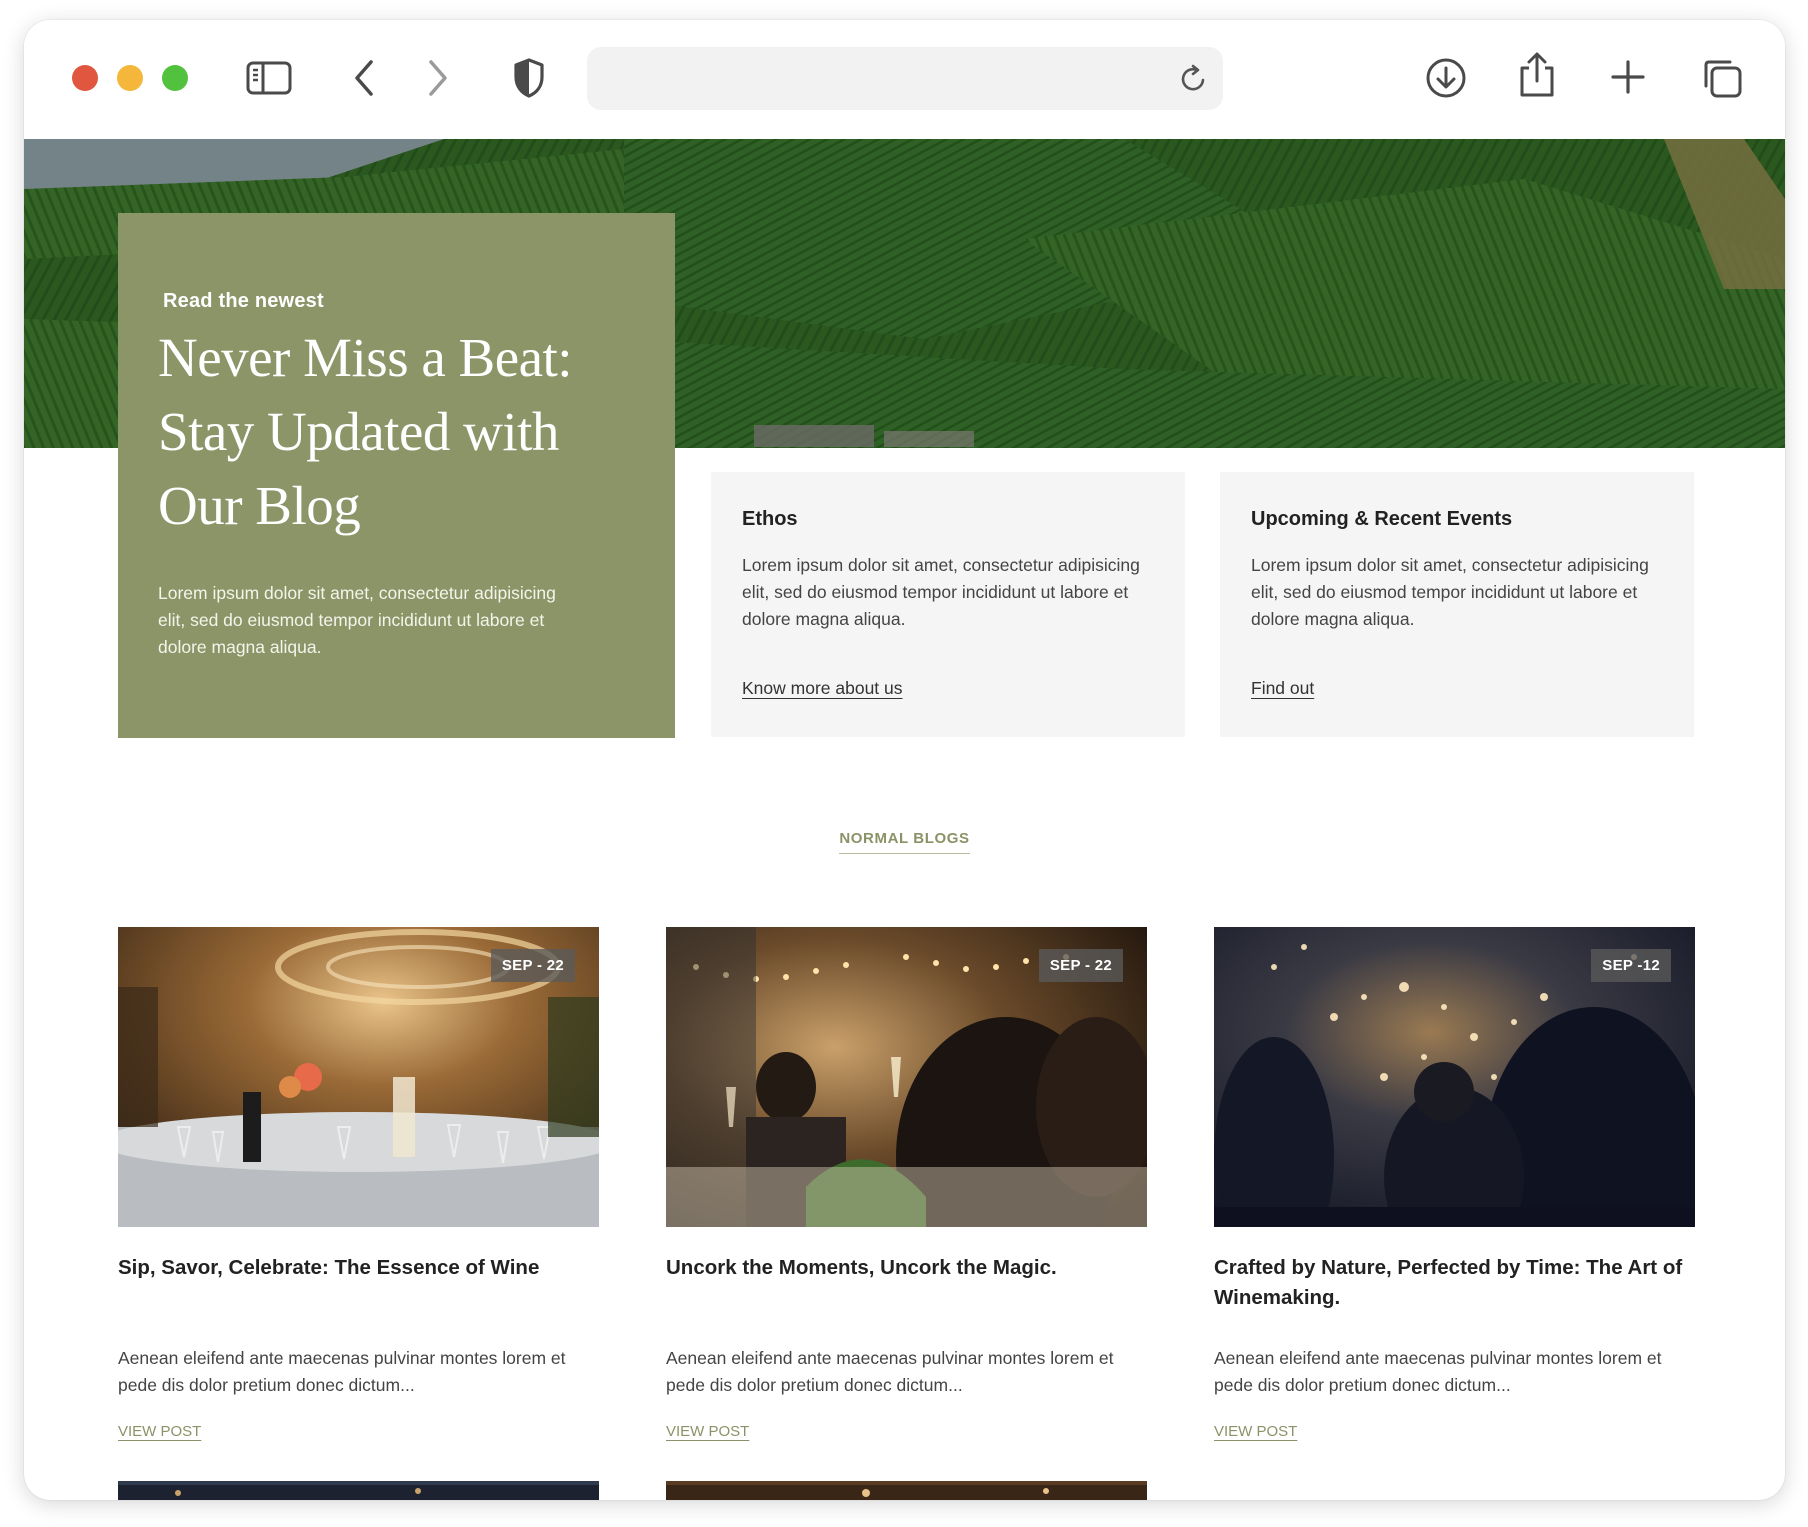 This screenshot has width=1808, height=1527. I want to click on address-bar, so click(905, 78).